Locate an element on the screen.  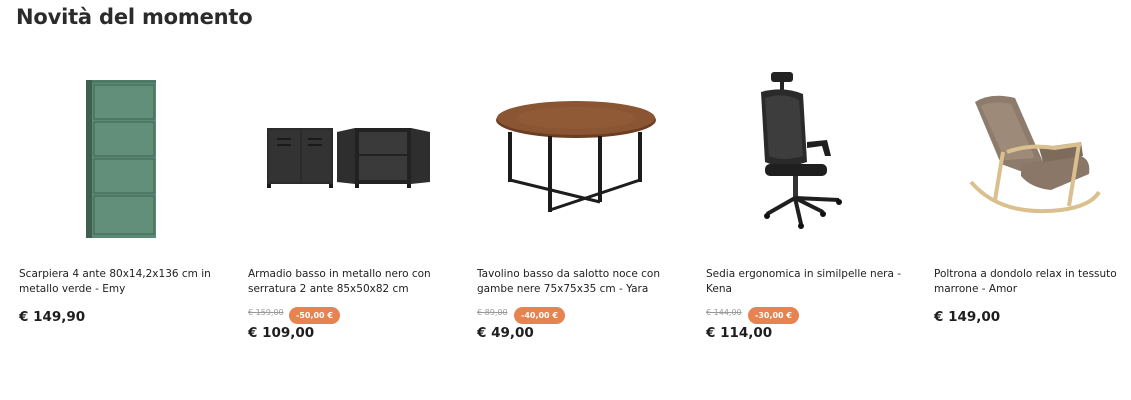
product-price: € 109,00 is located at coordinates (281, 333).